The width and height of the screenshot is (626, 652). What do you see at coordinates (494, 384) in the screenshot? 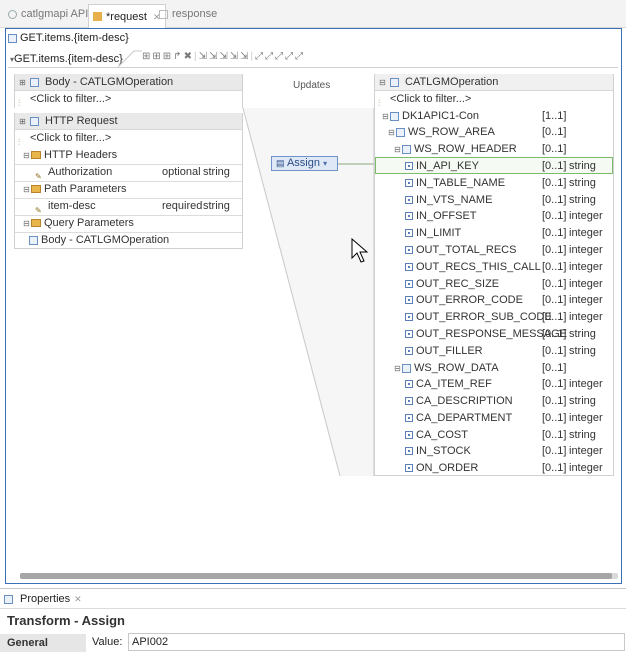
I see `tree-row-ca-item-ref: CA_ITEM_REF [0..1] integer` at bounding box center [494, 384].